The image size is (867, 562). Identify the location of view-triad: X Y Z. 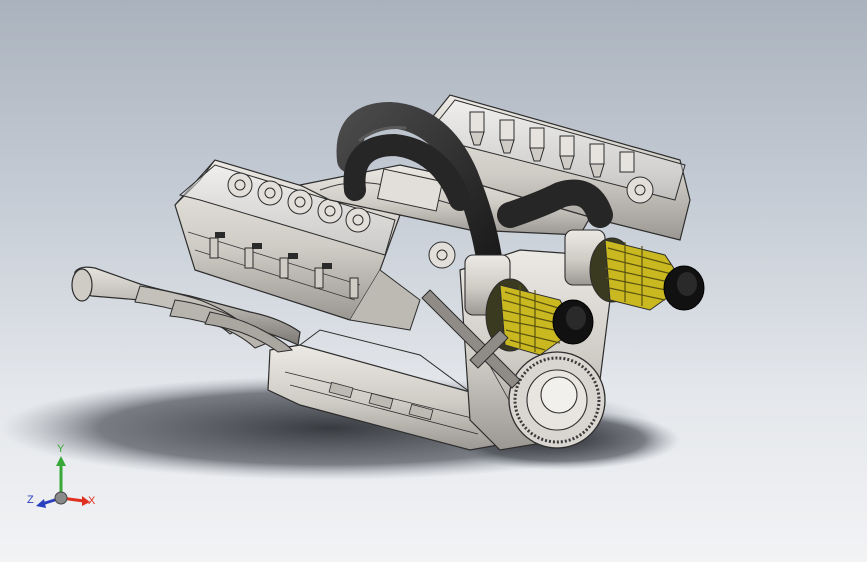
(64, 480).